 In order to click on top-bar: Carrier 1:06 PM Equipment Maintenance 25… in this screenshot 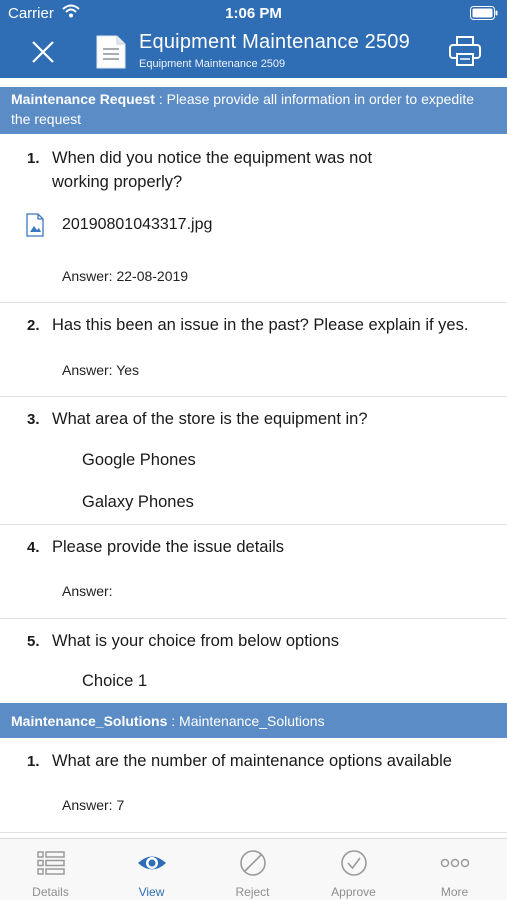, I will do `click(253, 39)`.